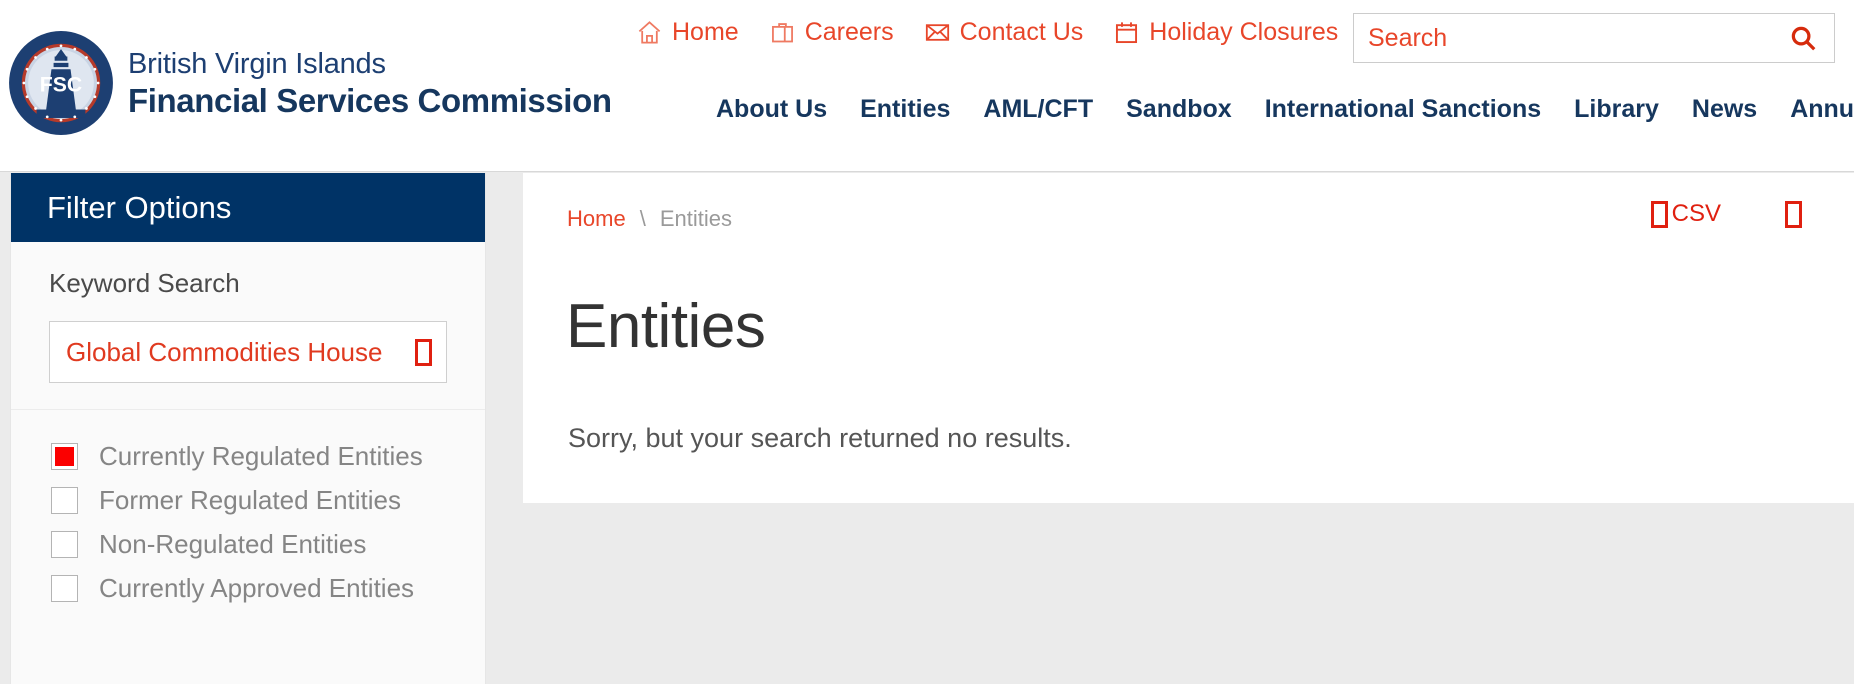 The width and height of the screenshot is (1854, 684). What do you see at coordinates (1696, 213) in the screenshot?
I see `export-csv-label: CSV` at bounding box center [1696, 213].